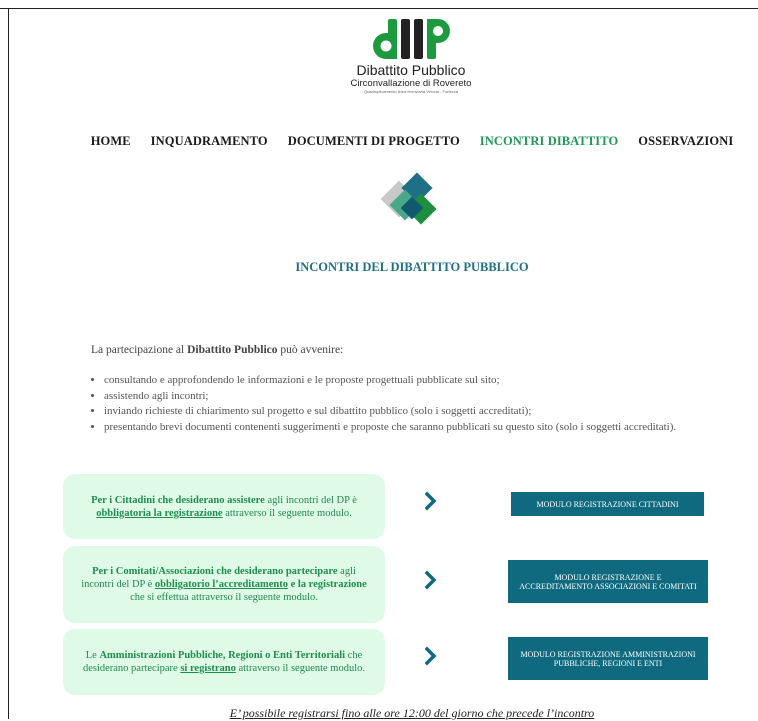  Describe the element at coordinates (178, 500) in the screenshot. I see `cittadini-bold: Per i Cittadini che desiderano assistere` at that location.